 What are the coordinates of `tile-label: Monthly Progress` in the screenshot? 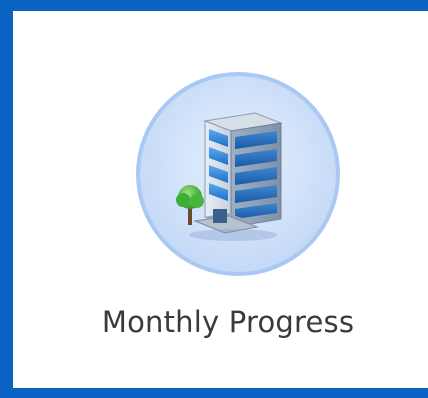 It's located at (228, 322).